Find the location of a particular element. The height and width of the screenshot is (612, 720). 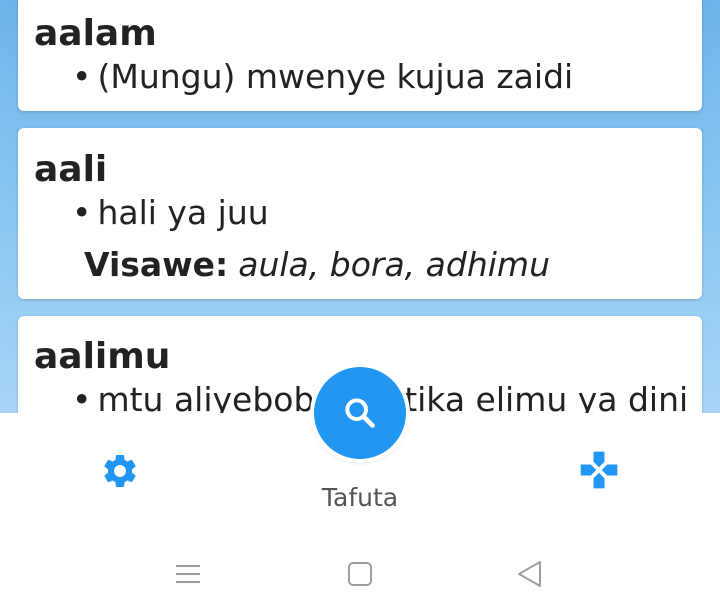

definition-text: hali ya juu is located at coordinates (183, 212).